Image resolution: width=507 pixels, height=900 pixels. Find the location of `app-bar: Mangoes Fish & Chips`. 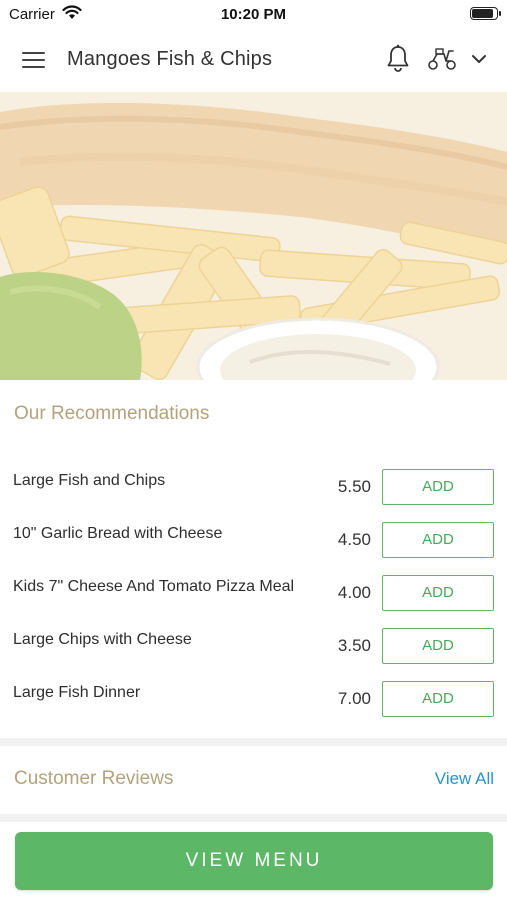

app-bar: Mangoes Fish & Chips is located at coordinates (253, 60).